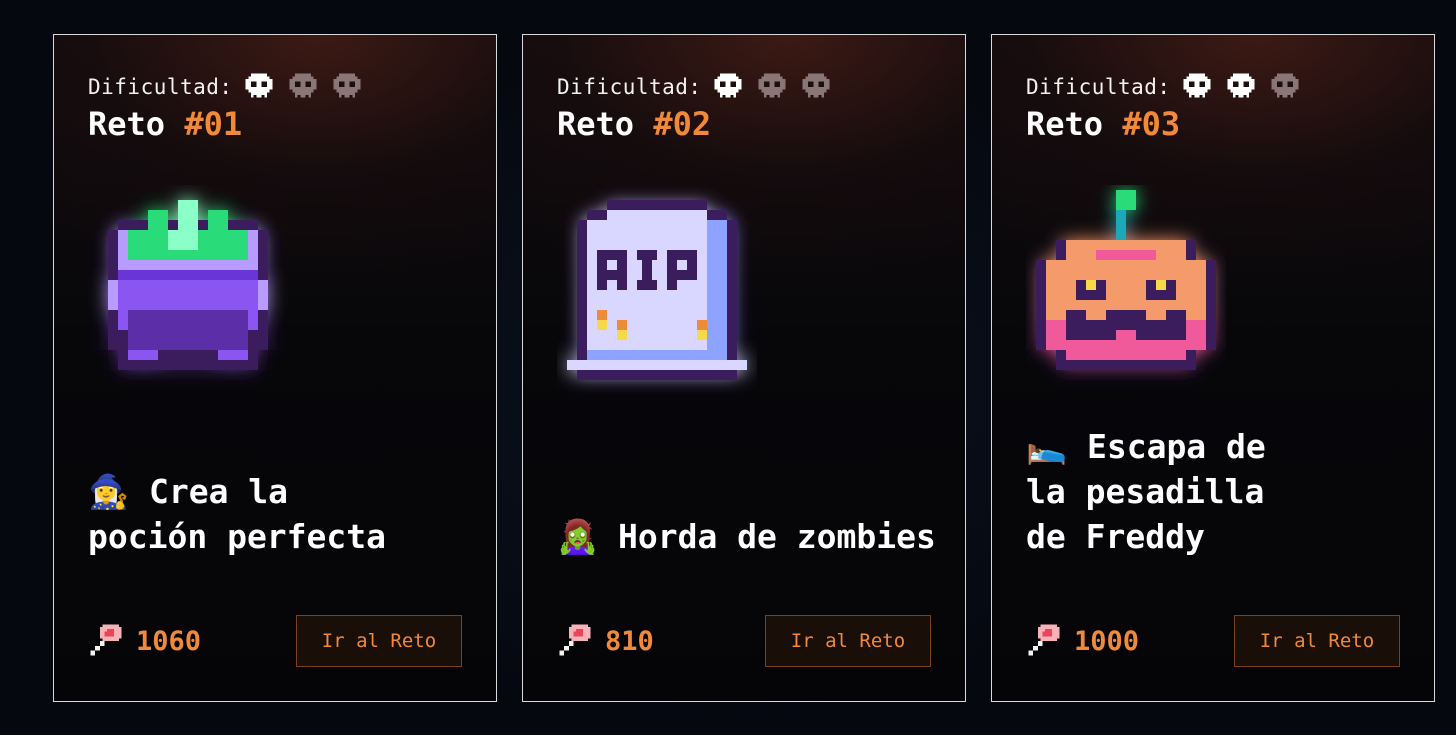 The image size is (1456, 735). Describe the element at coordinates (1047, 446) in the screenshot. I see `challenge-emoji: 🛌` at that location.